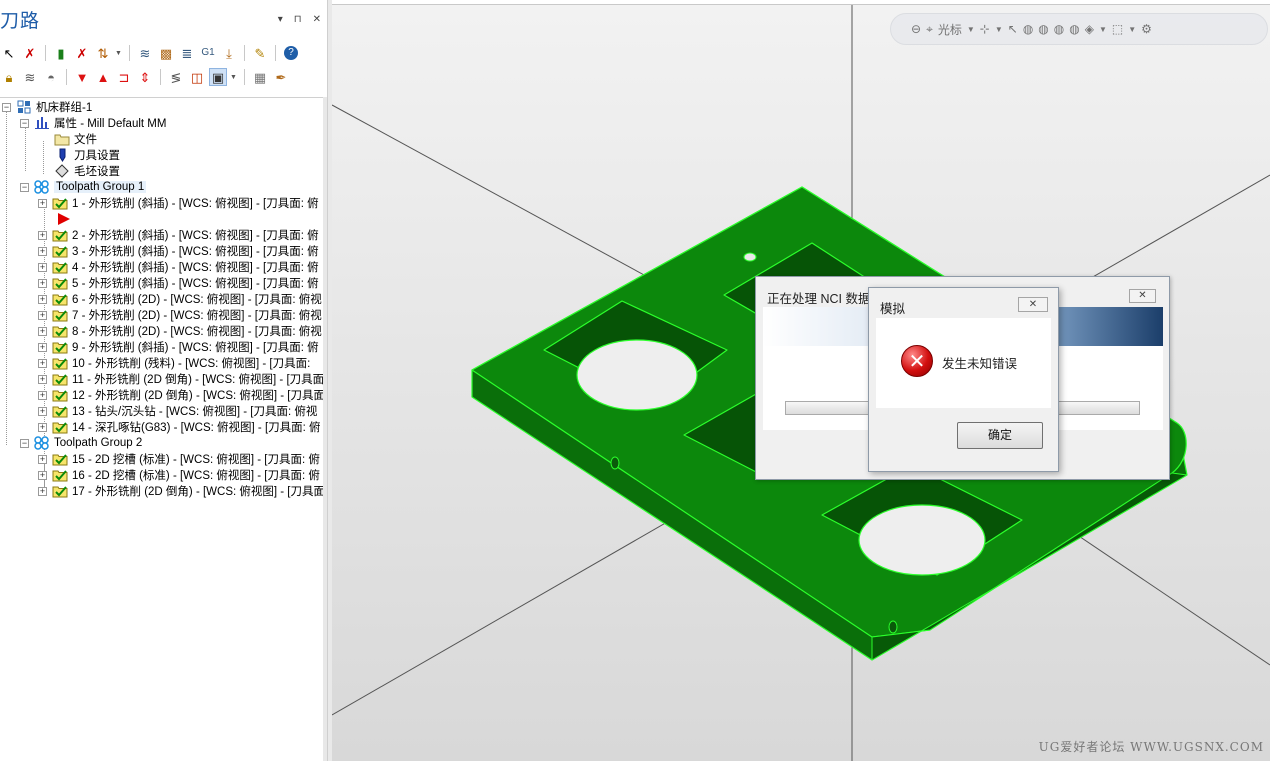 The height and width of the screenshot is (761, 1270). What do you see at coordinates (9, 53) in the screenshot?
I see `select-all-ops-icon: ↖` at bounding box center [9, 53].